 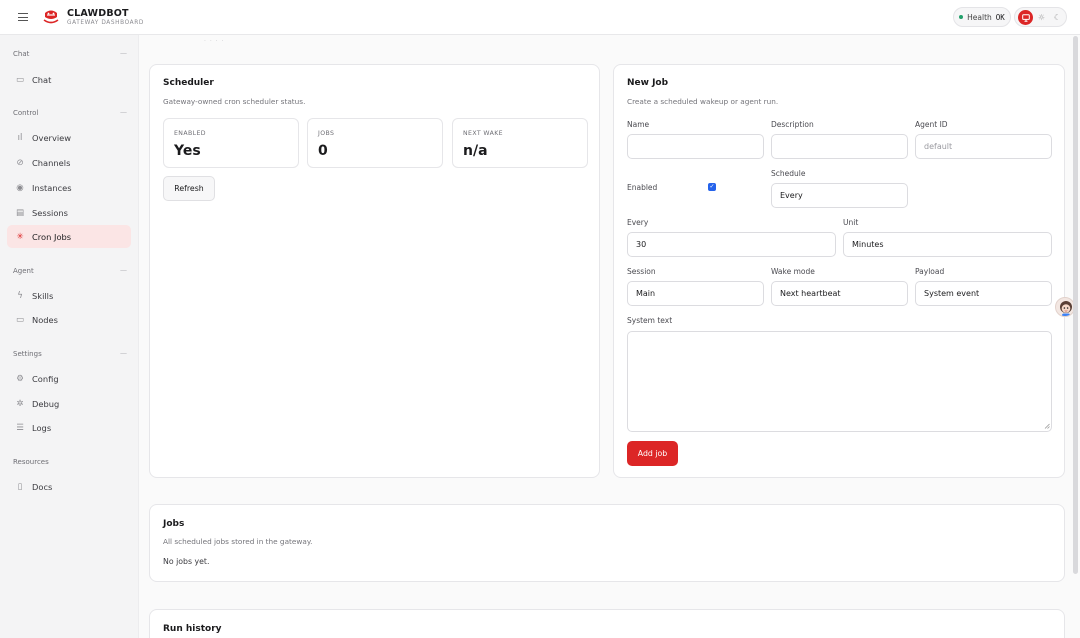 I want to click on sidebar-group-settings: Settings, so click(x=27, y=354).